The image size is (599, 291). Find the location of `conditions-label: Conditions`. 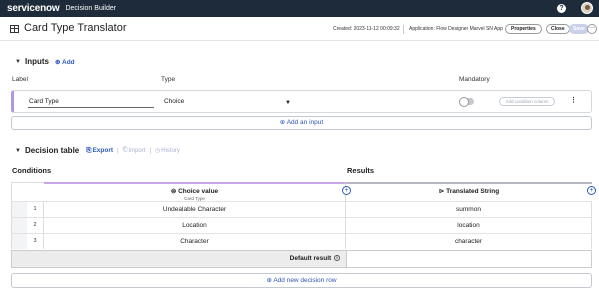

conditions-label: Conditions is located at coordinates (32, 170).